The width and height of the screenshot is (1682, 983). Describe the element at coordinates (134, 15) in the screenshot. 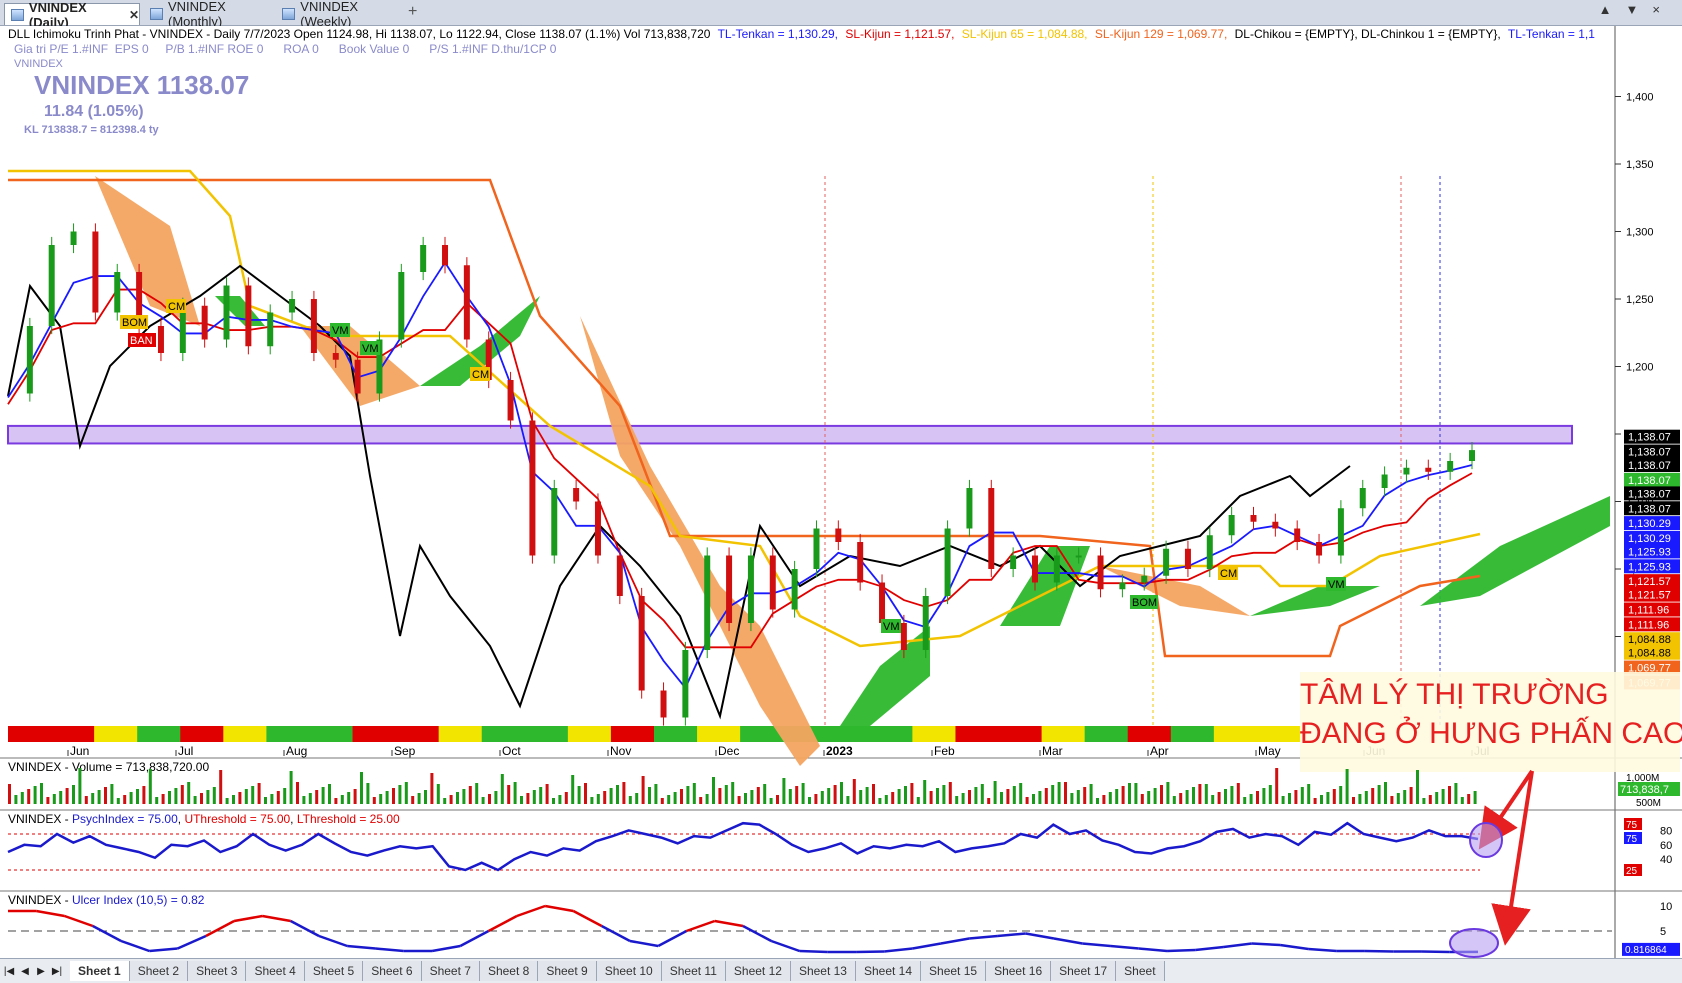

I see `close-tab-icon: ✕` at that location.